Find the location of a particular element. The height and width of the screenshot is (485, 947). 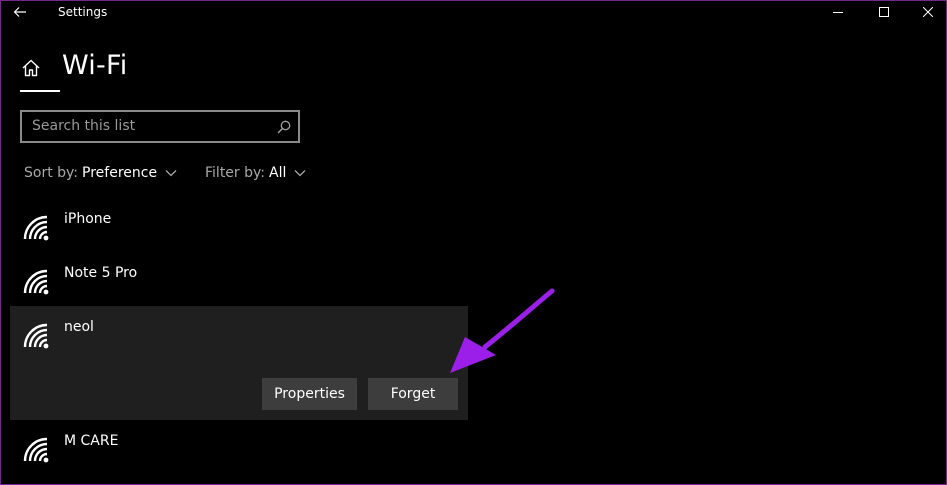

filter-value: All is located at coordinates (278, 173).